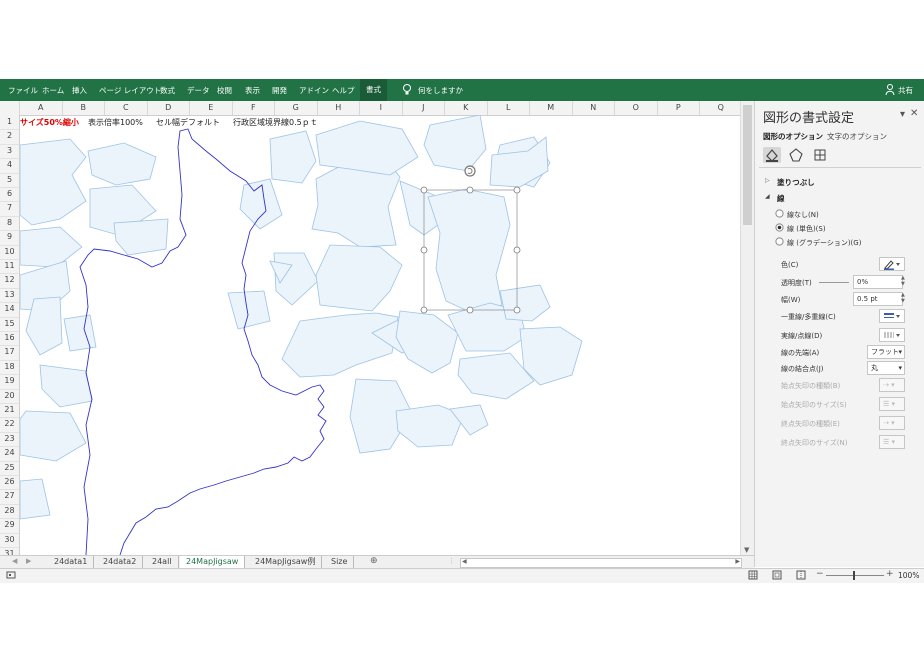 Image resolution: width=924 pixels, height=660 pixels. I want to click on zoom-in-button: +, so click(890, 574).